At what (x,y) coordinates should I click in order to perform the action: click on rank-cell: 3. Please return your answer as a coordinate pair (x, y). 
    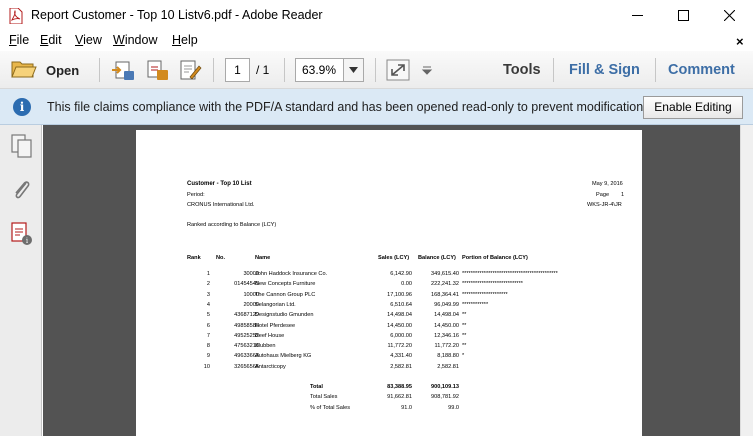
    Looking at the image, I should click on (208, 294).